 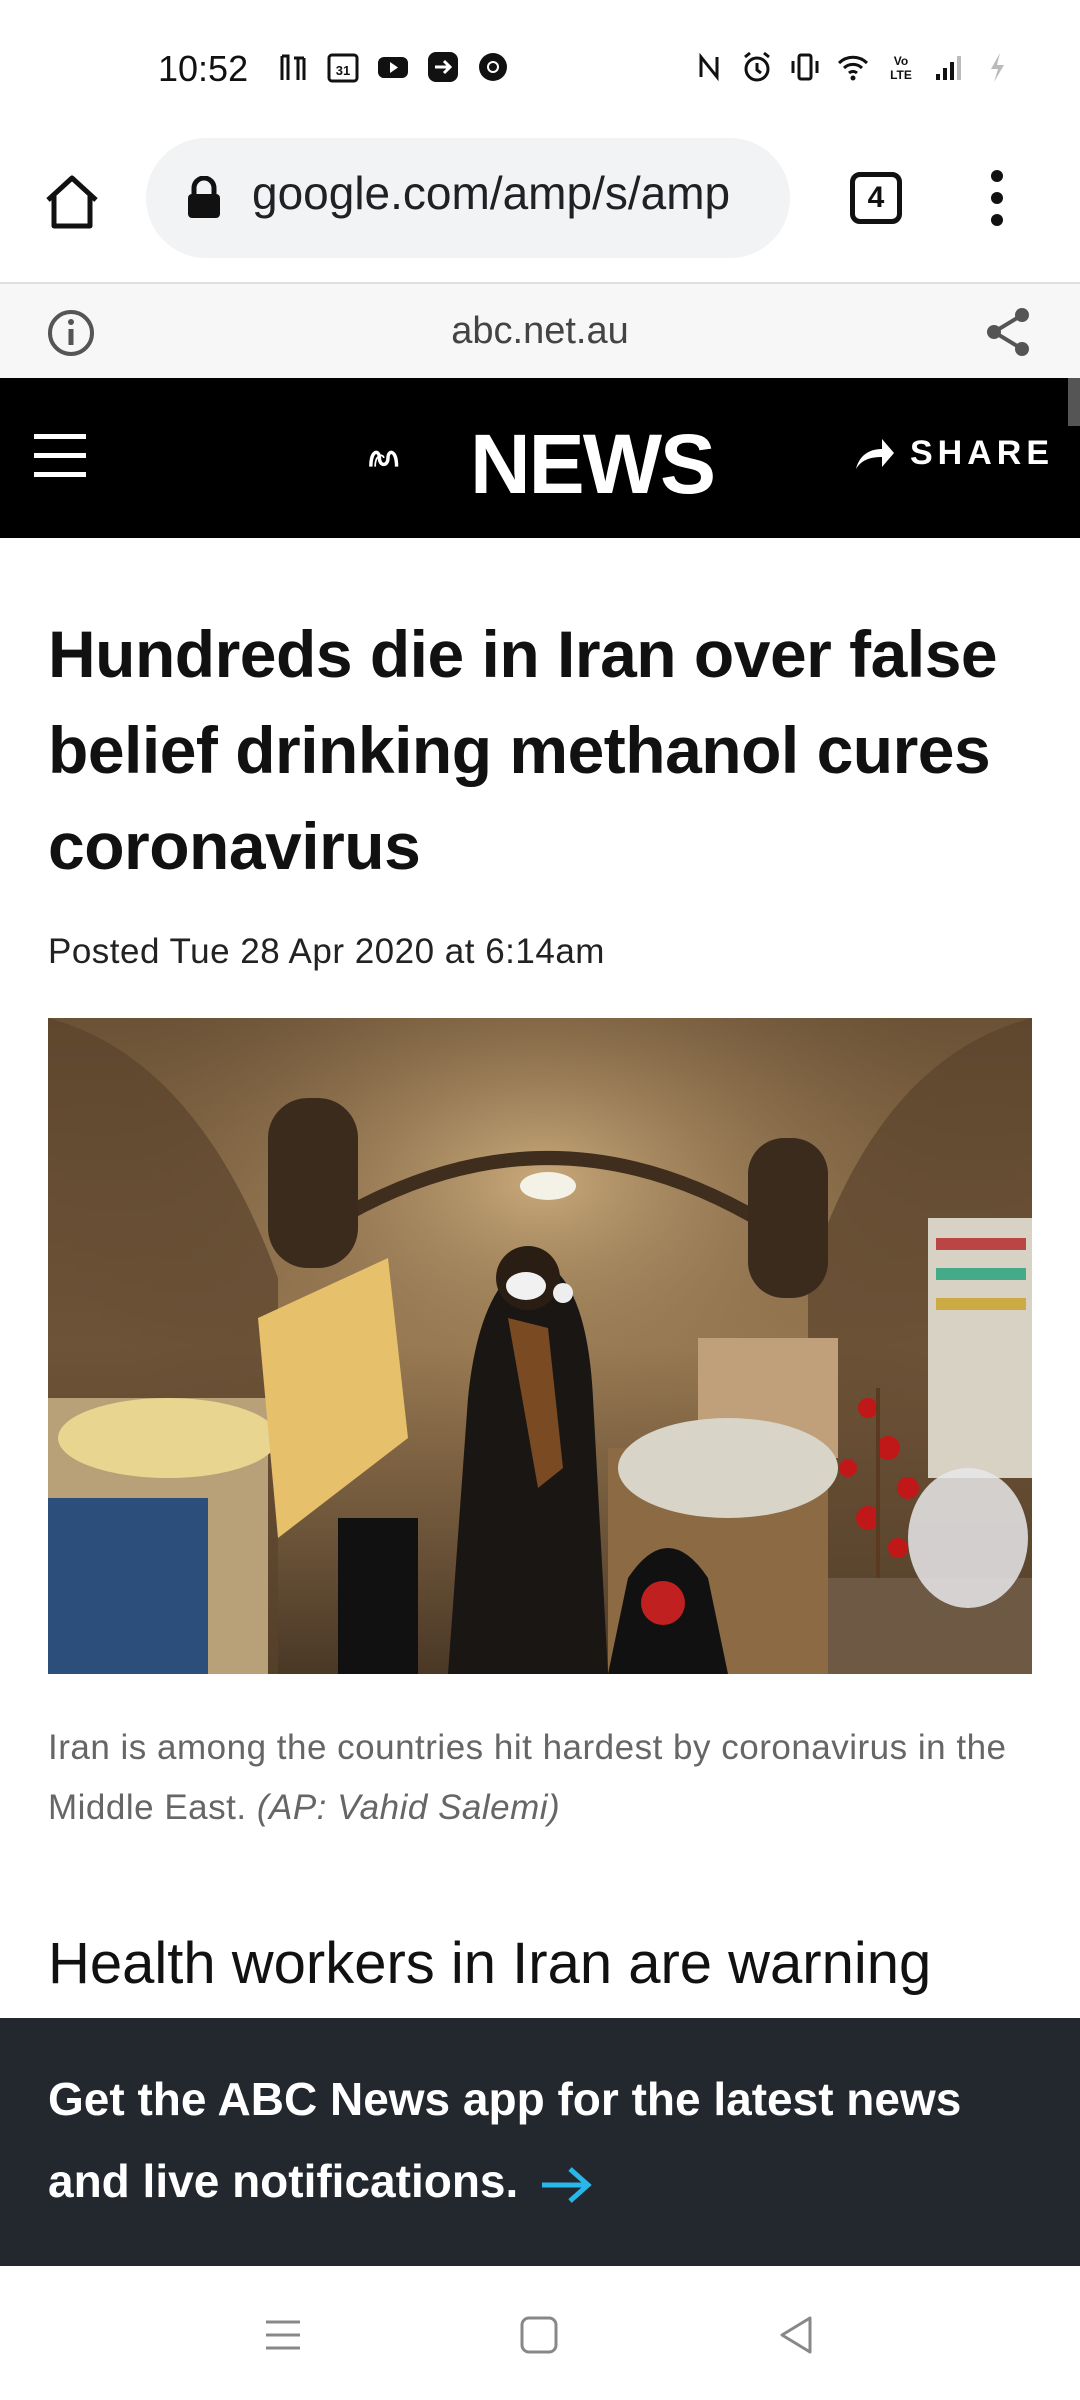 I want to click on status-right-icons: Vo LTE, so click(x=853, y=67).